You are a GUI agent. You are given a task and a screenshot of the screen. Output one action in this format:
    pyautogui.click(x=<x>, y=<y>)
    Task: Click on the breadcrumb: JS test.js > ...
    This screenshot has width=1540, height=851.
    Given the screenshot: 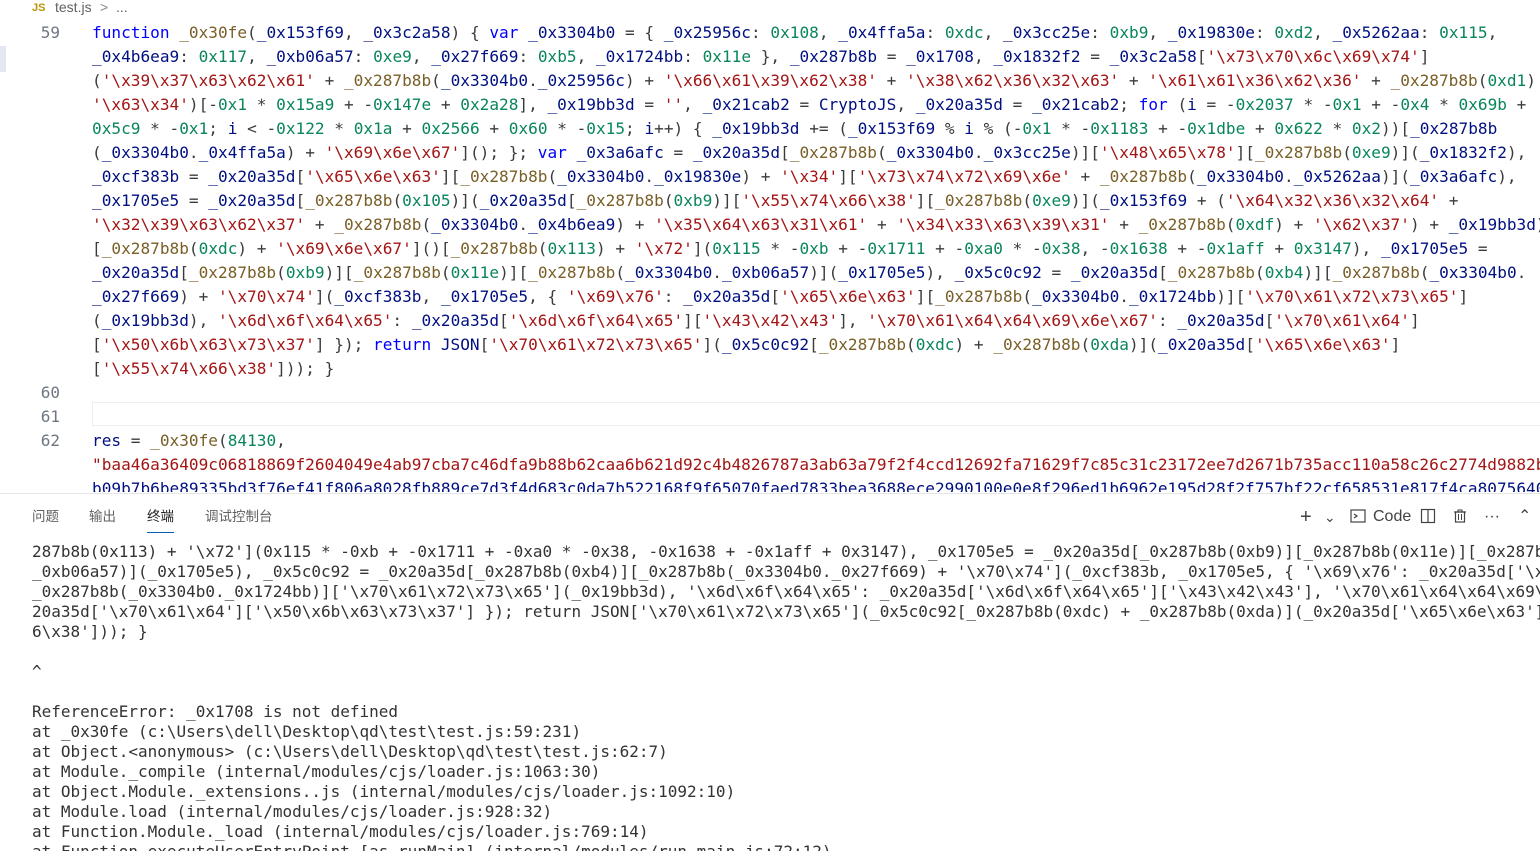 What is the action you would take?
    pyautogui.click(x=770, y=8)
    